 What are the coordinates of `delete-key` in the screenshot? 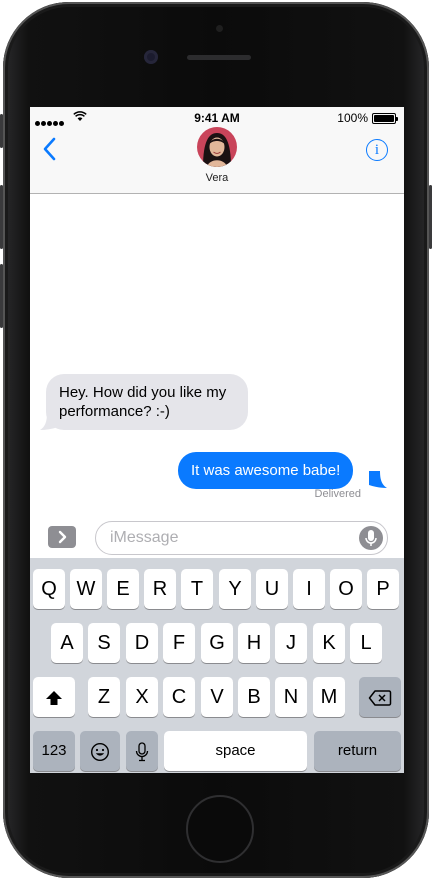 It's located at (380, 697).